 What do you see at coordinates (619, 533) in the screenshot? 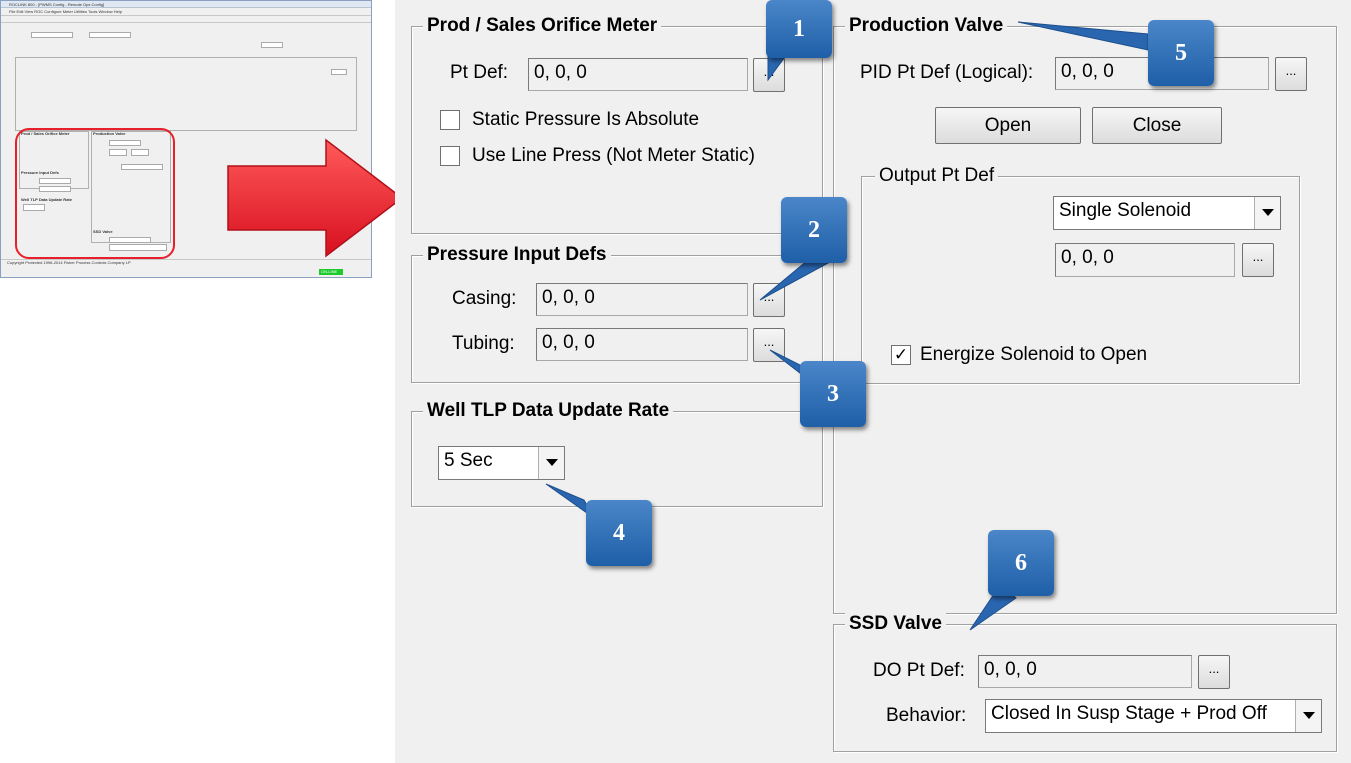
I see `callout-4: 4` at bounding box center [619, 533].